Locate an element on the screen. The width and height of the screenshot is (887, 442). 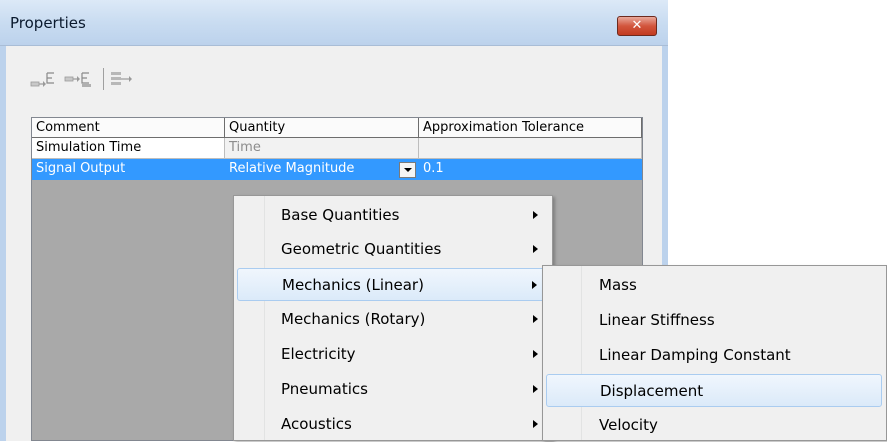
menu-item-geometric-quantities: Geometric Quantities is located at coordinates (392, 249).